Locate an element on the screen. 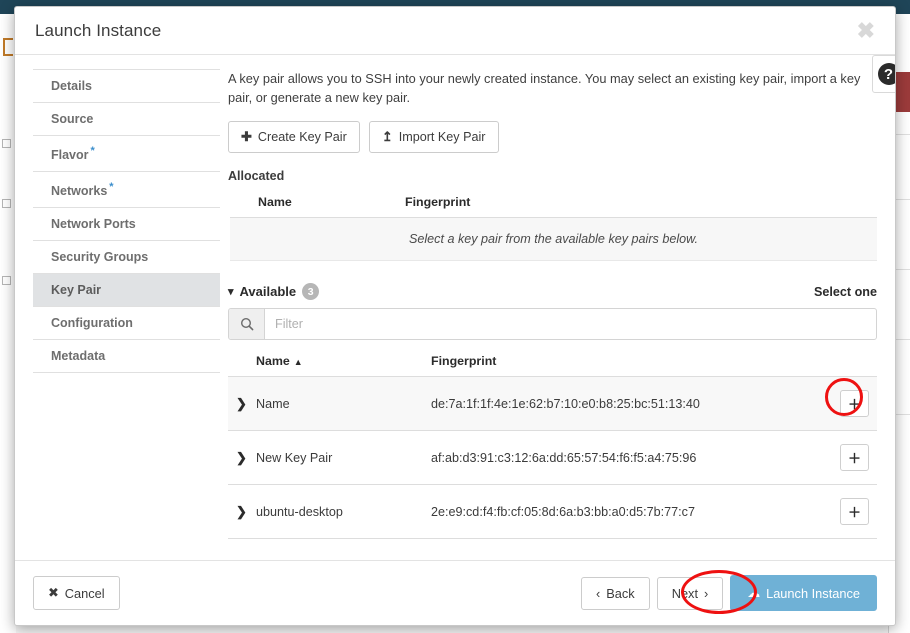 This screenshot has width=910, height=633. create-key-pair-label: Create Key Pair is located at coordinates (302, 137).